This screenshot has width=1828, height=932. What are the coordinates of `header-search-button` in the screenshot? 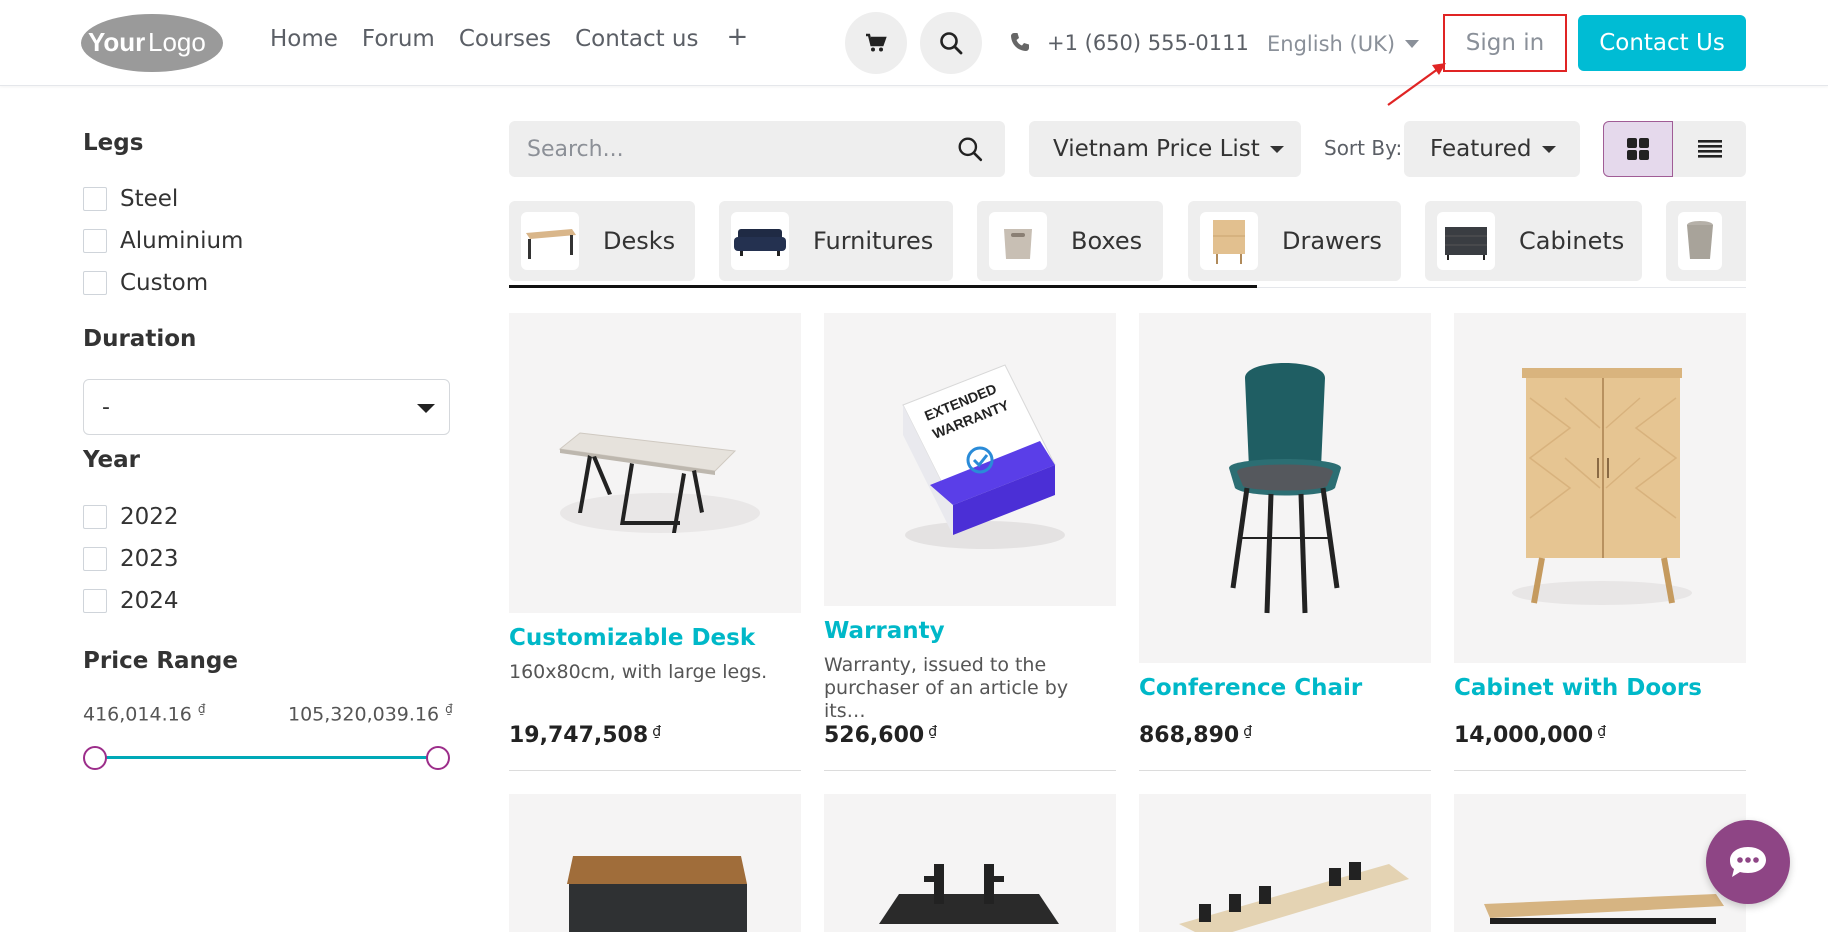 It's located at (951, 43).